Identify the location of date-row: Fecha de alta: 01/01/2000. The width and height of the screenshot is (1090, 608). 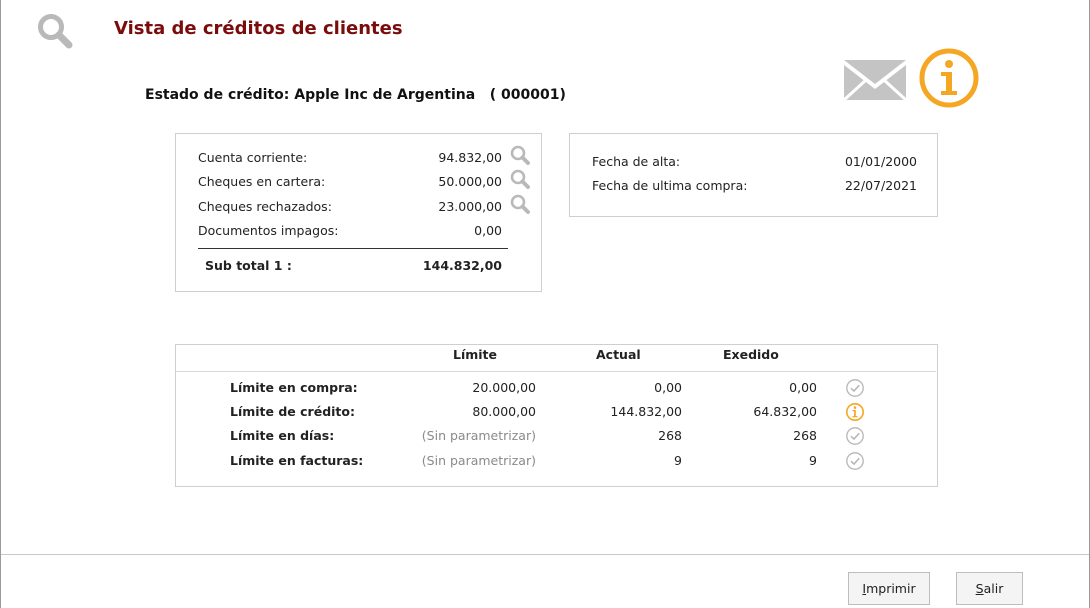
(754, 162).